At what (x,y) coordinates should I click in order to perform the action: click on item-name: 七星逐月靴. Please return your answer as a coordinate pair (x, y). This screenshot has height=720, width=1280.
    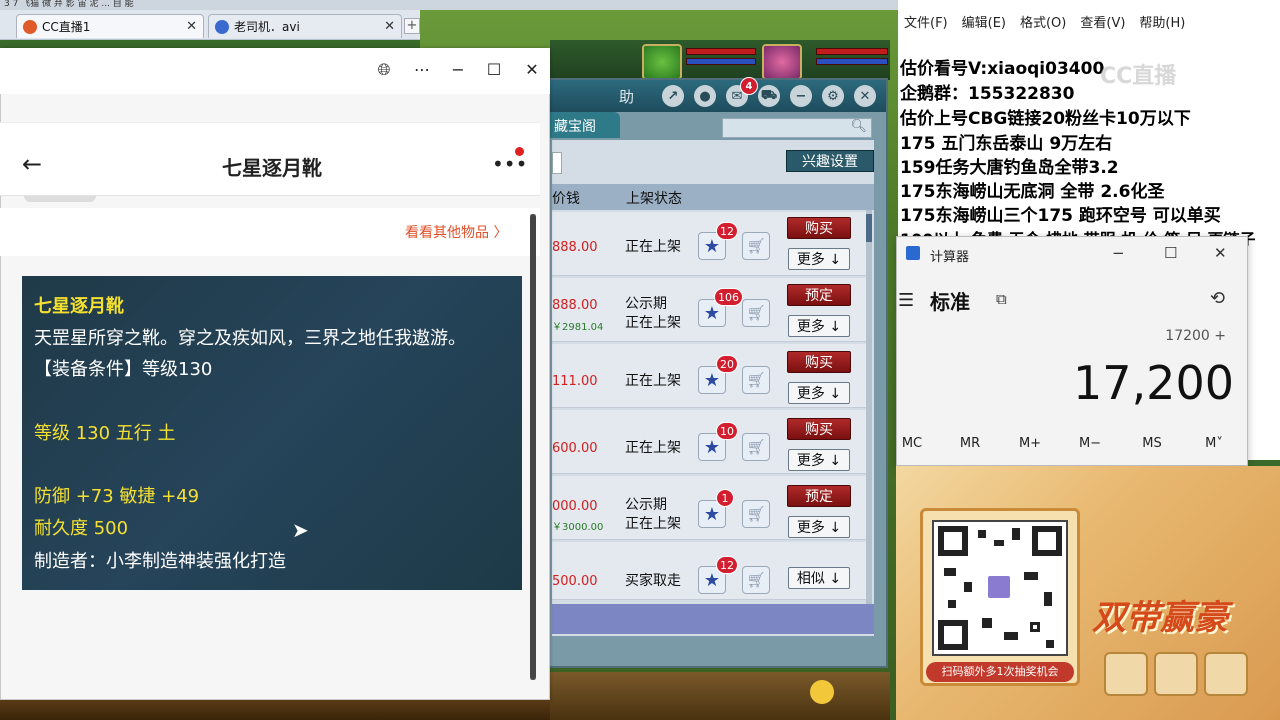
    Looking at the image, I should click on (79, 306).